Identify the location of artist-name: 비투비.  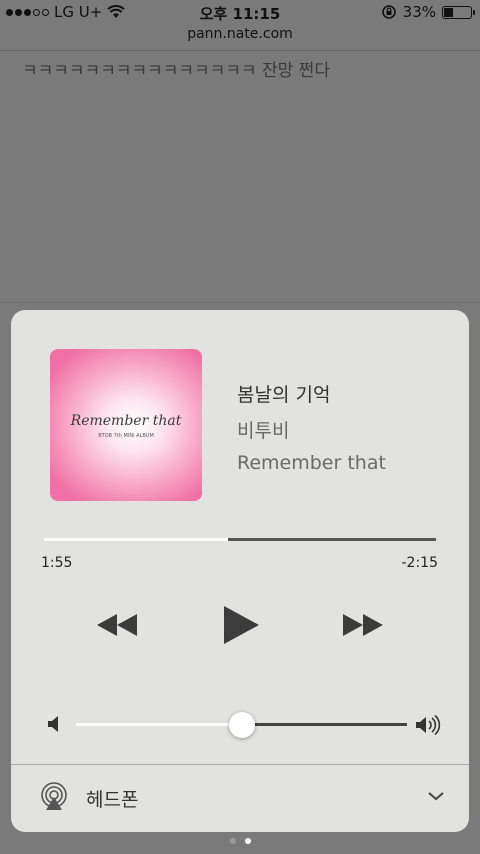
(263, 431).